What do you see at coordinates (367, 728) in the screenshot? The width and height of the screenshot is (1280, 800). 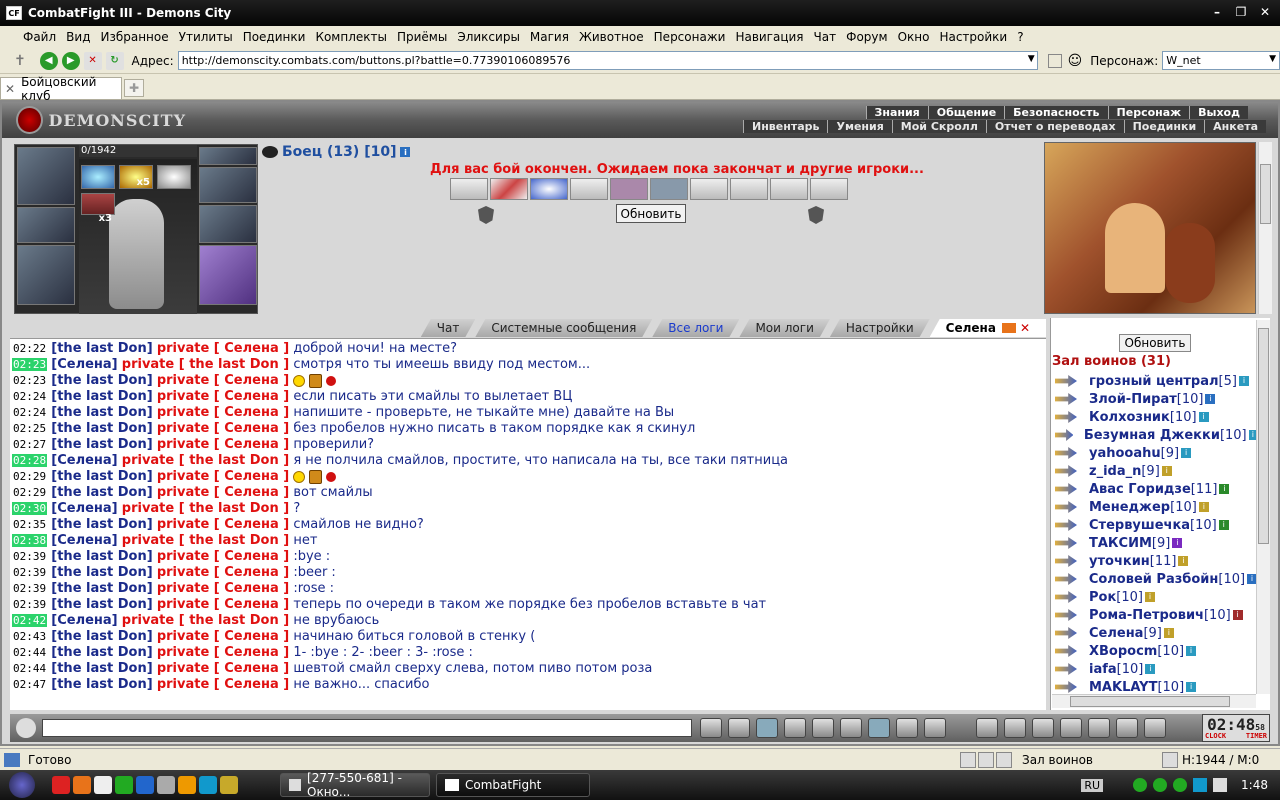 I see `chat-input` at bounding box center [367, 728].